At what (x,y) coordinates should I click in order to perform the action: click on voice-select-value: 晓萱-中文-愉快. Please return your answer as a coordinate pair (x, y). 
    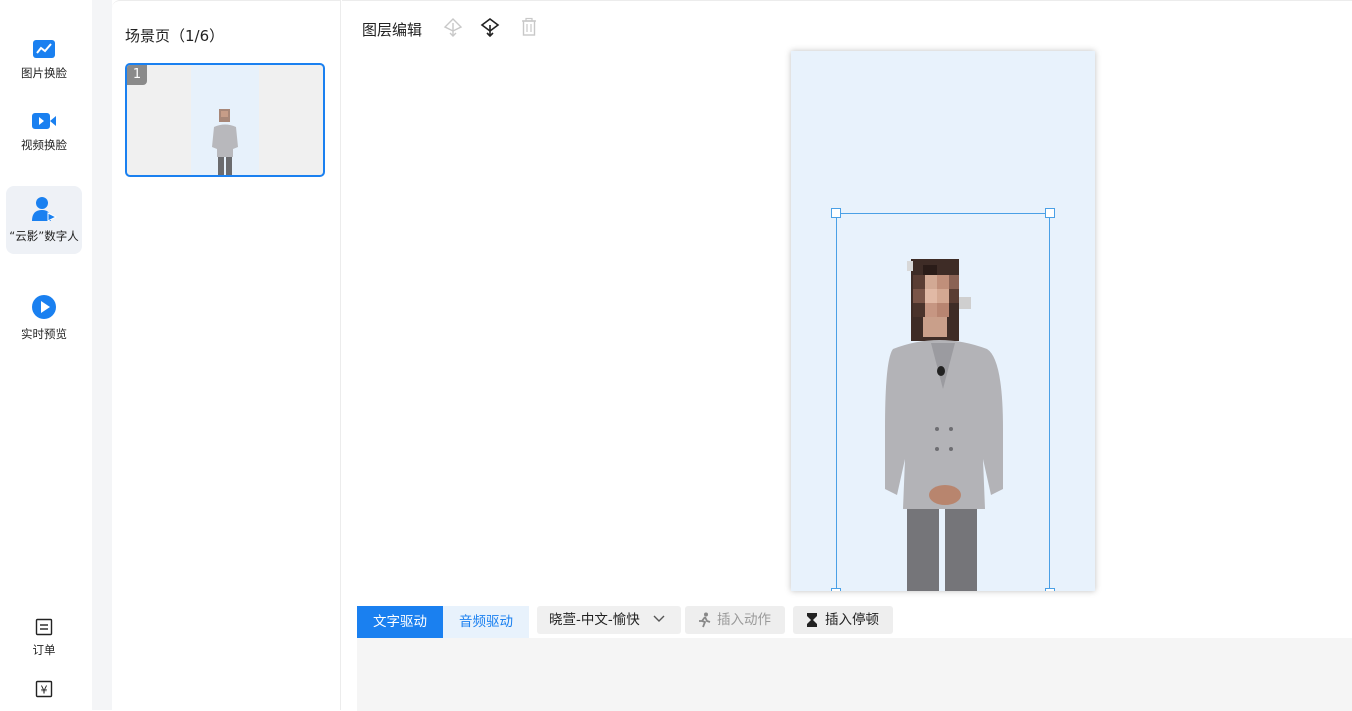
    Looking at the image, I should click on (594, 620).